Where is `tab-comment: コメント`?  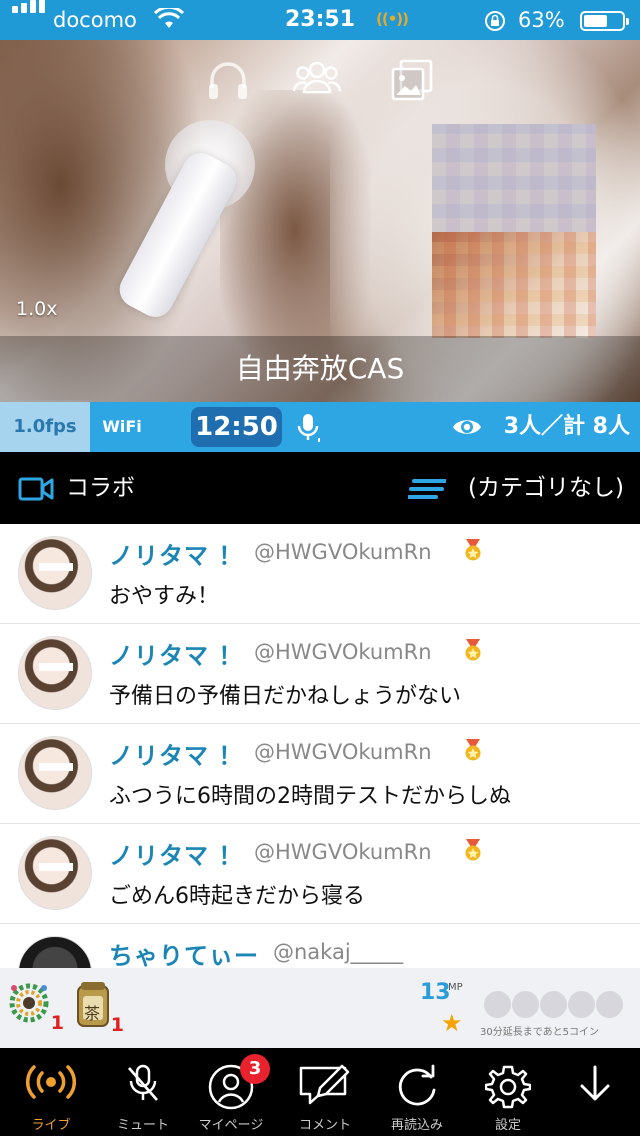
tab-comment: コメント is located at coordinates (325, 1092).